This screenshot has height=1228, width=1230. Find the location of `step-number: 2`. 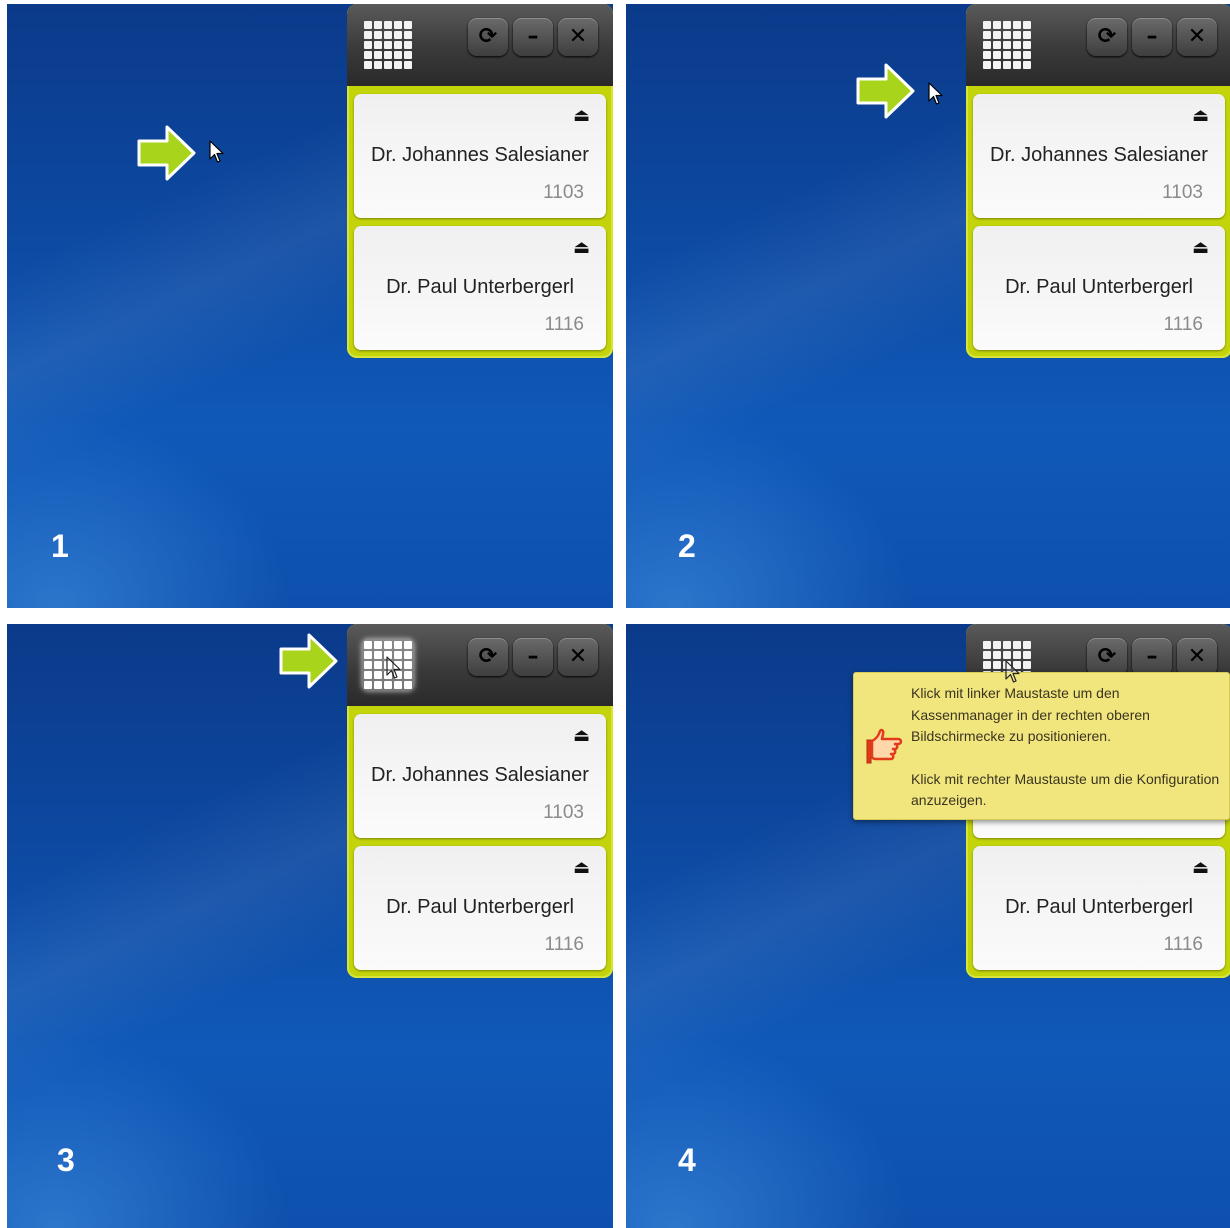

step-number: 2 is located at coordinates (687, 546).